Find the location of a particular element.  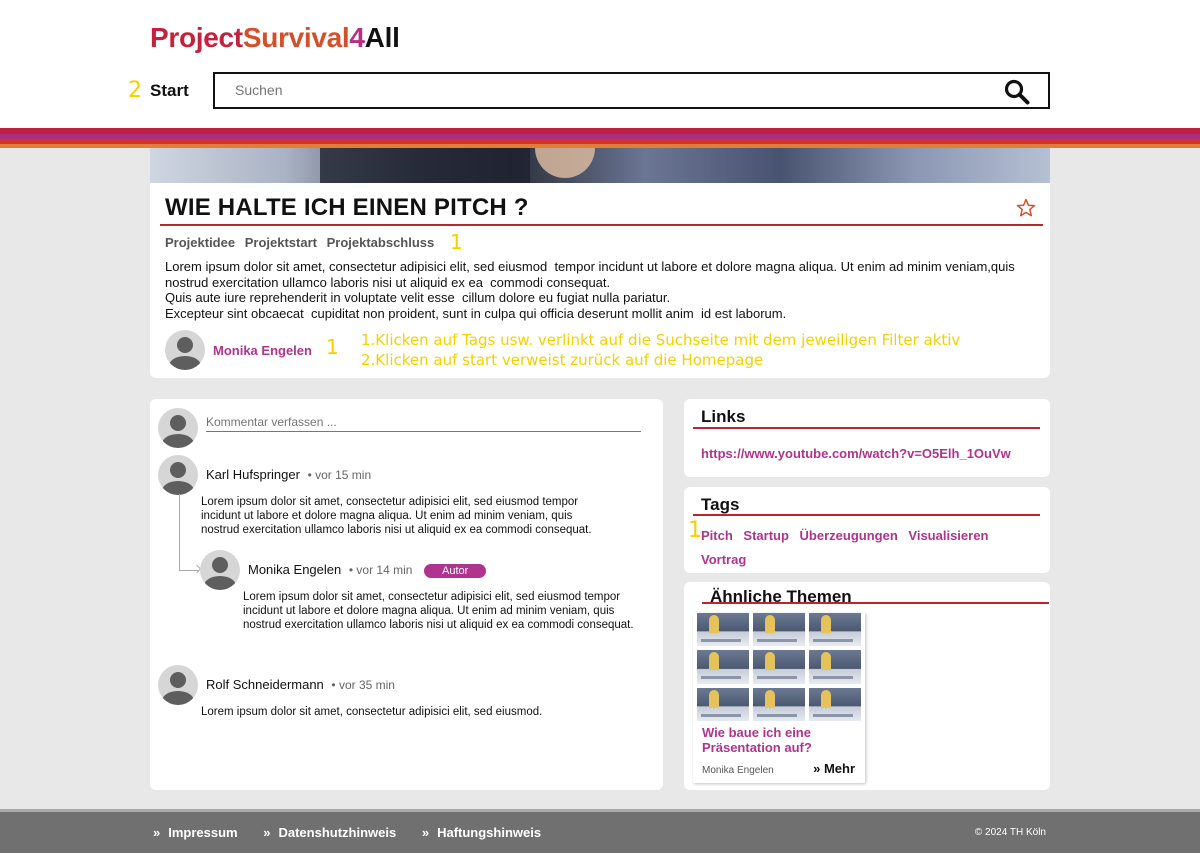

tag-link: Überzeugungen is located at coordinates (849, 535).